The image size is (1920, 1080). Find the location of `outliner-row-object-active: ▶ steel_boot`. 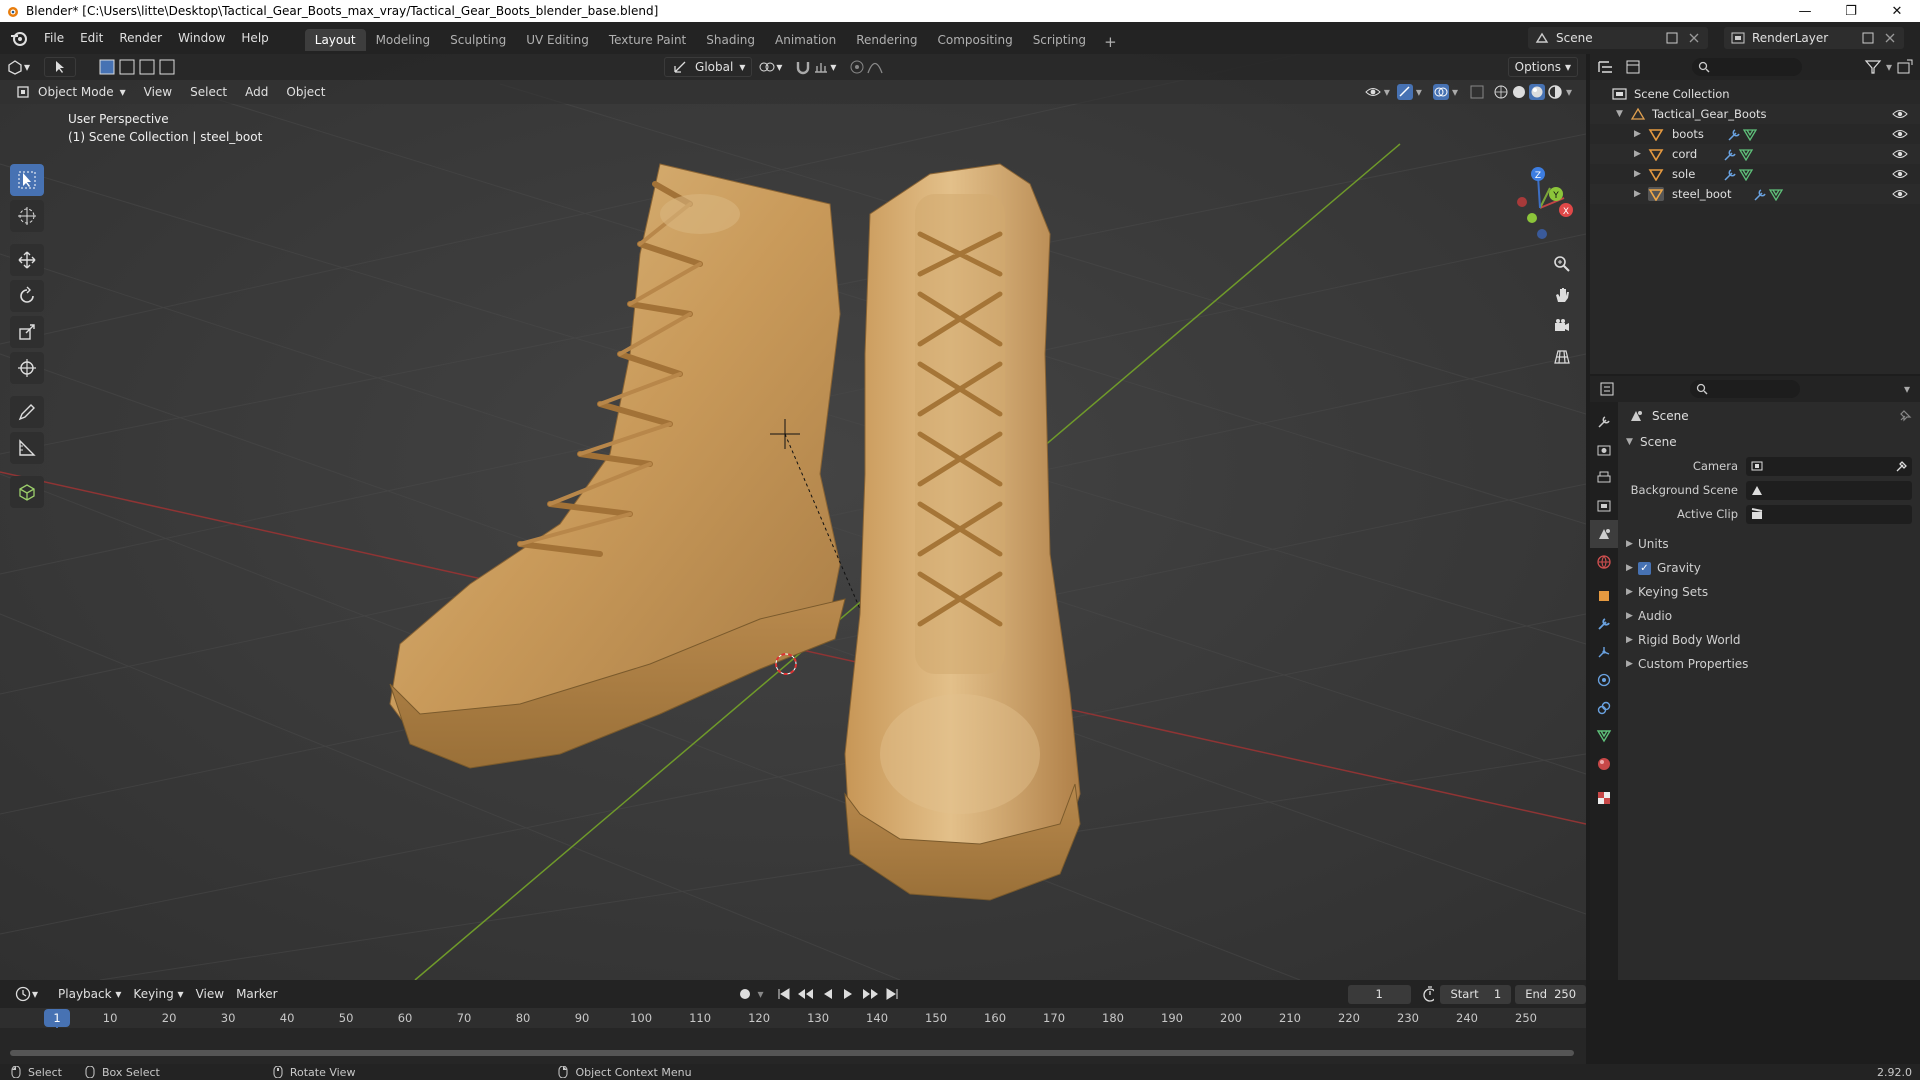

outliner-row-object-active: ▶ steel_boot is located at coordinates (1755, 194).